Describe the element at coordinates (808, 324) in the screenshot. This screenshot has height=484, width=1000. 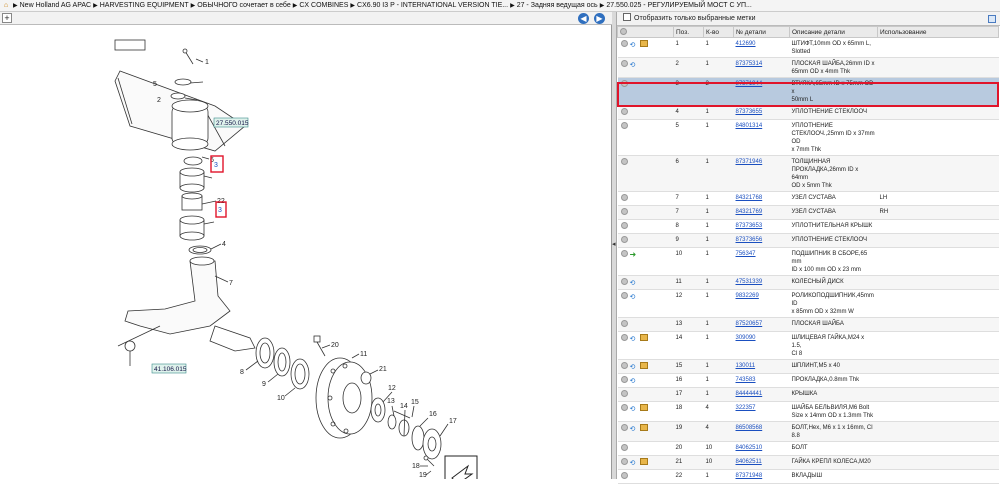
I see `table-row: 13 1 87520657 ПЛОСКАЯ ШАЙБА` at that location.